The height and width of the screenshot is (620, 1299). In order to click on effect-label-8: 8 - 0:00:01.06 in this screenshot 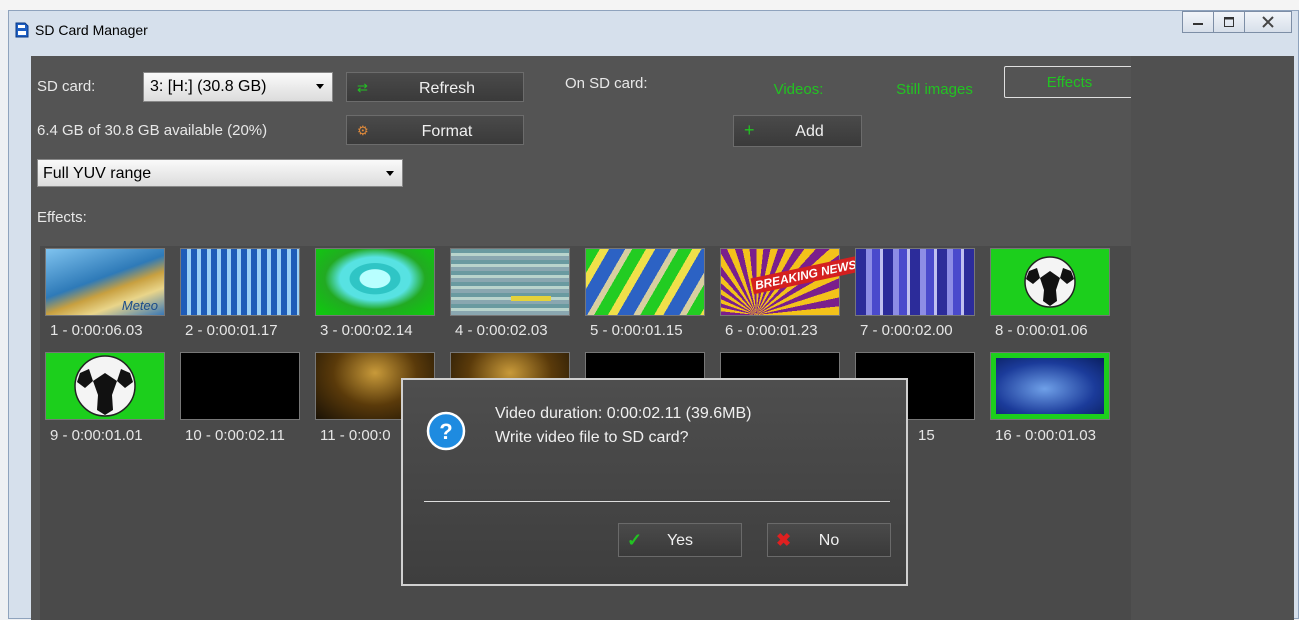, I will do `click(1041, 330)`.